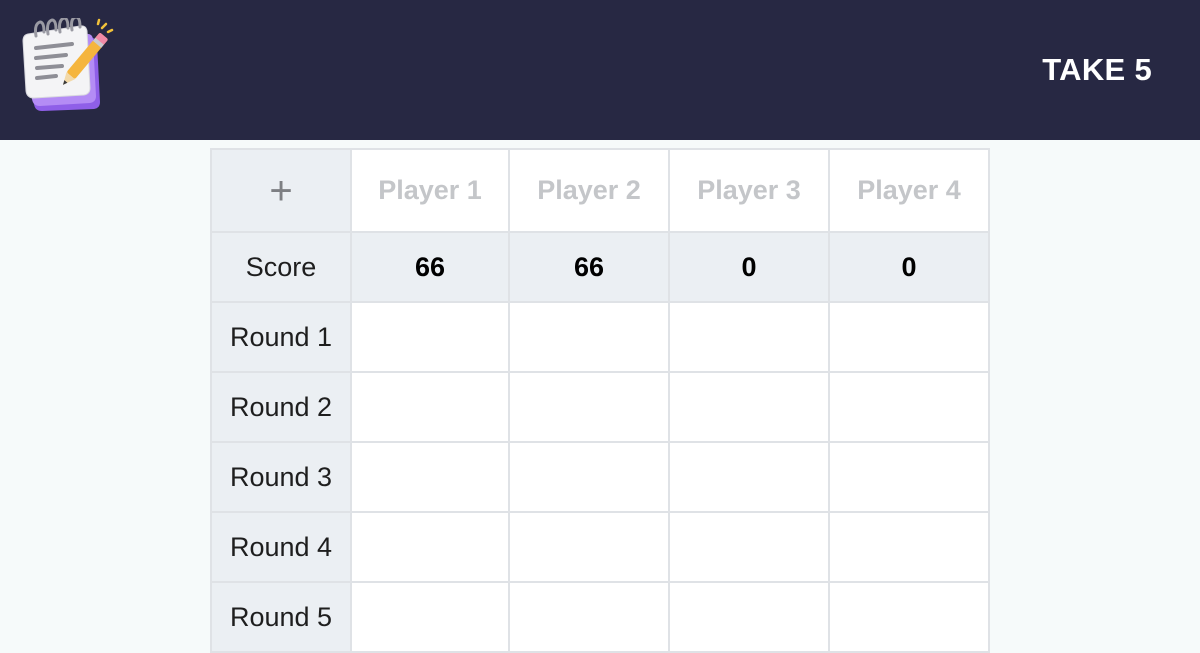 The width and height of the screenshot is (1200, 653). I want to click on player-name-field: Player 2, so click(589, 190).